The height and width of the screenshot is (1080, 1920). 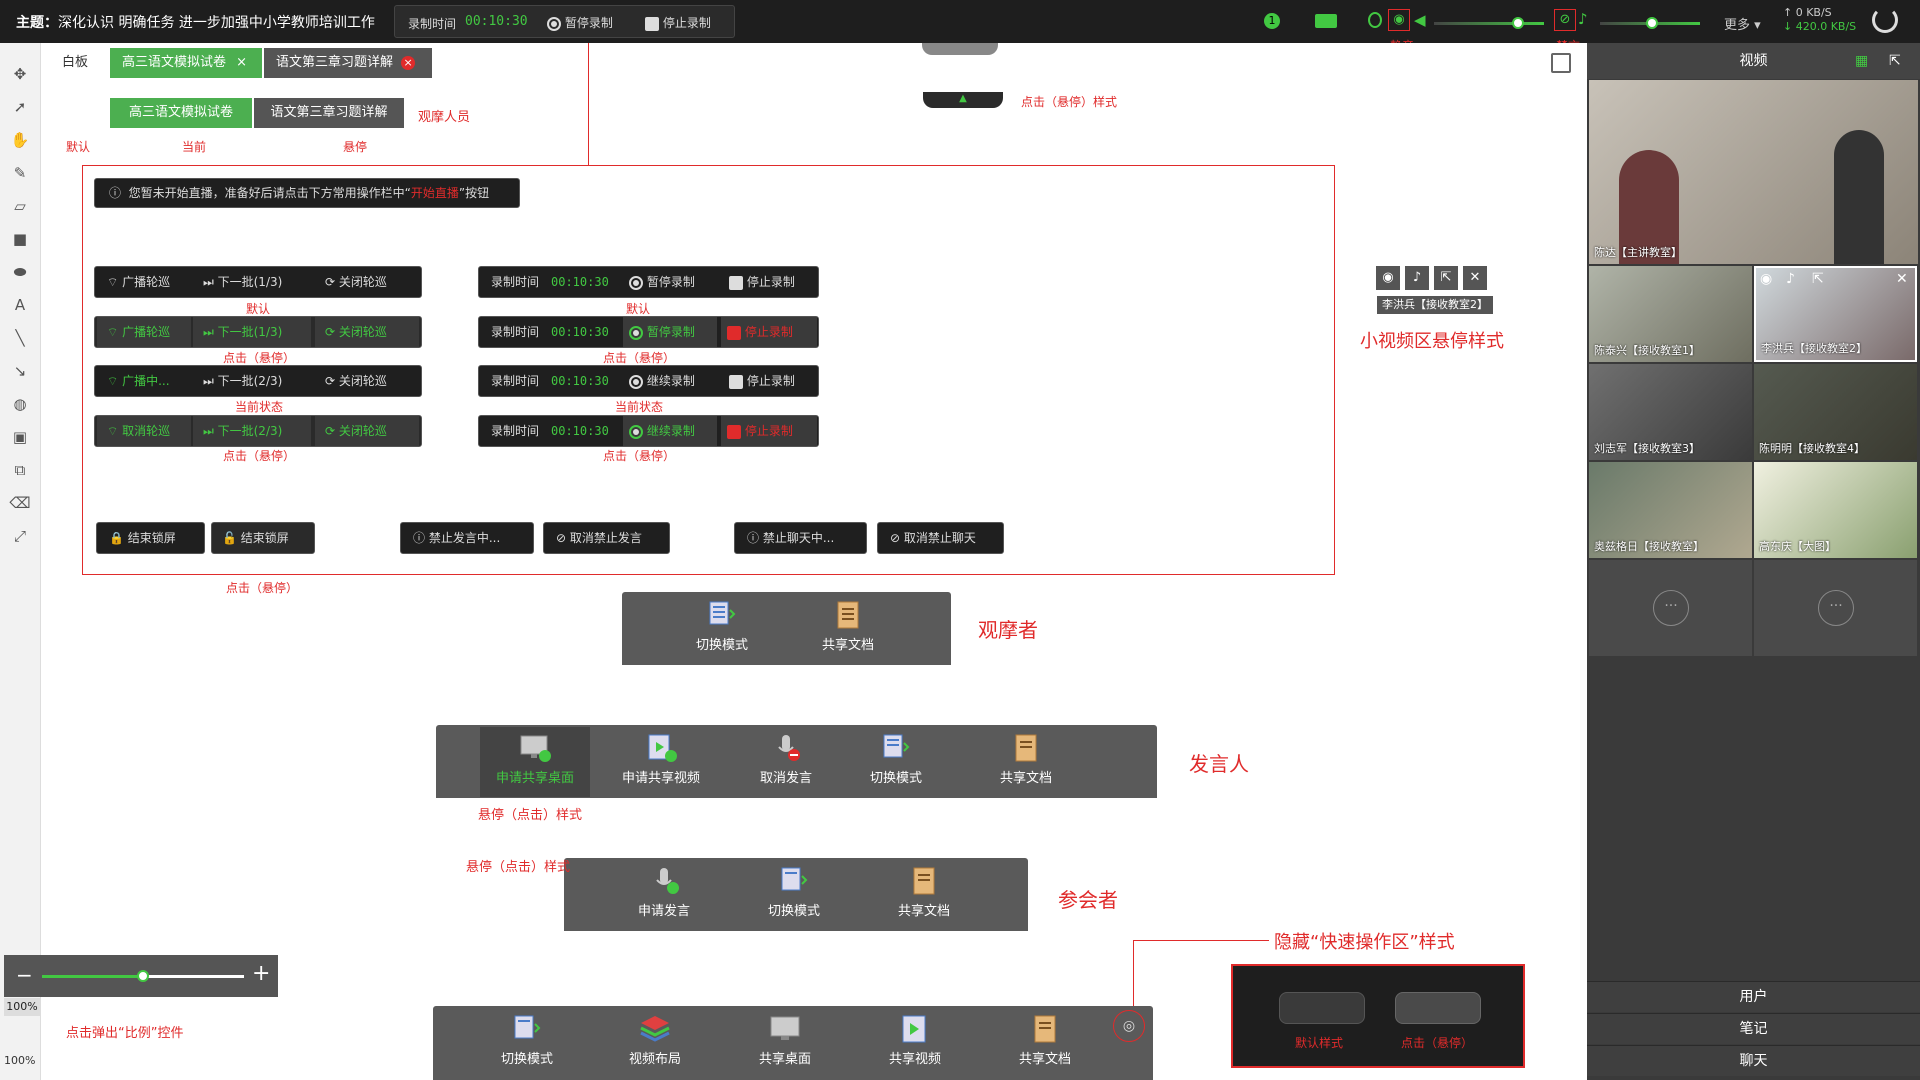 What do you see at coordinates (20, 470) in the screenshot?
I see `screenshot-icon: ⧉` at bounding box center [20, 470].